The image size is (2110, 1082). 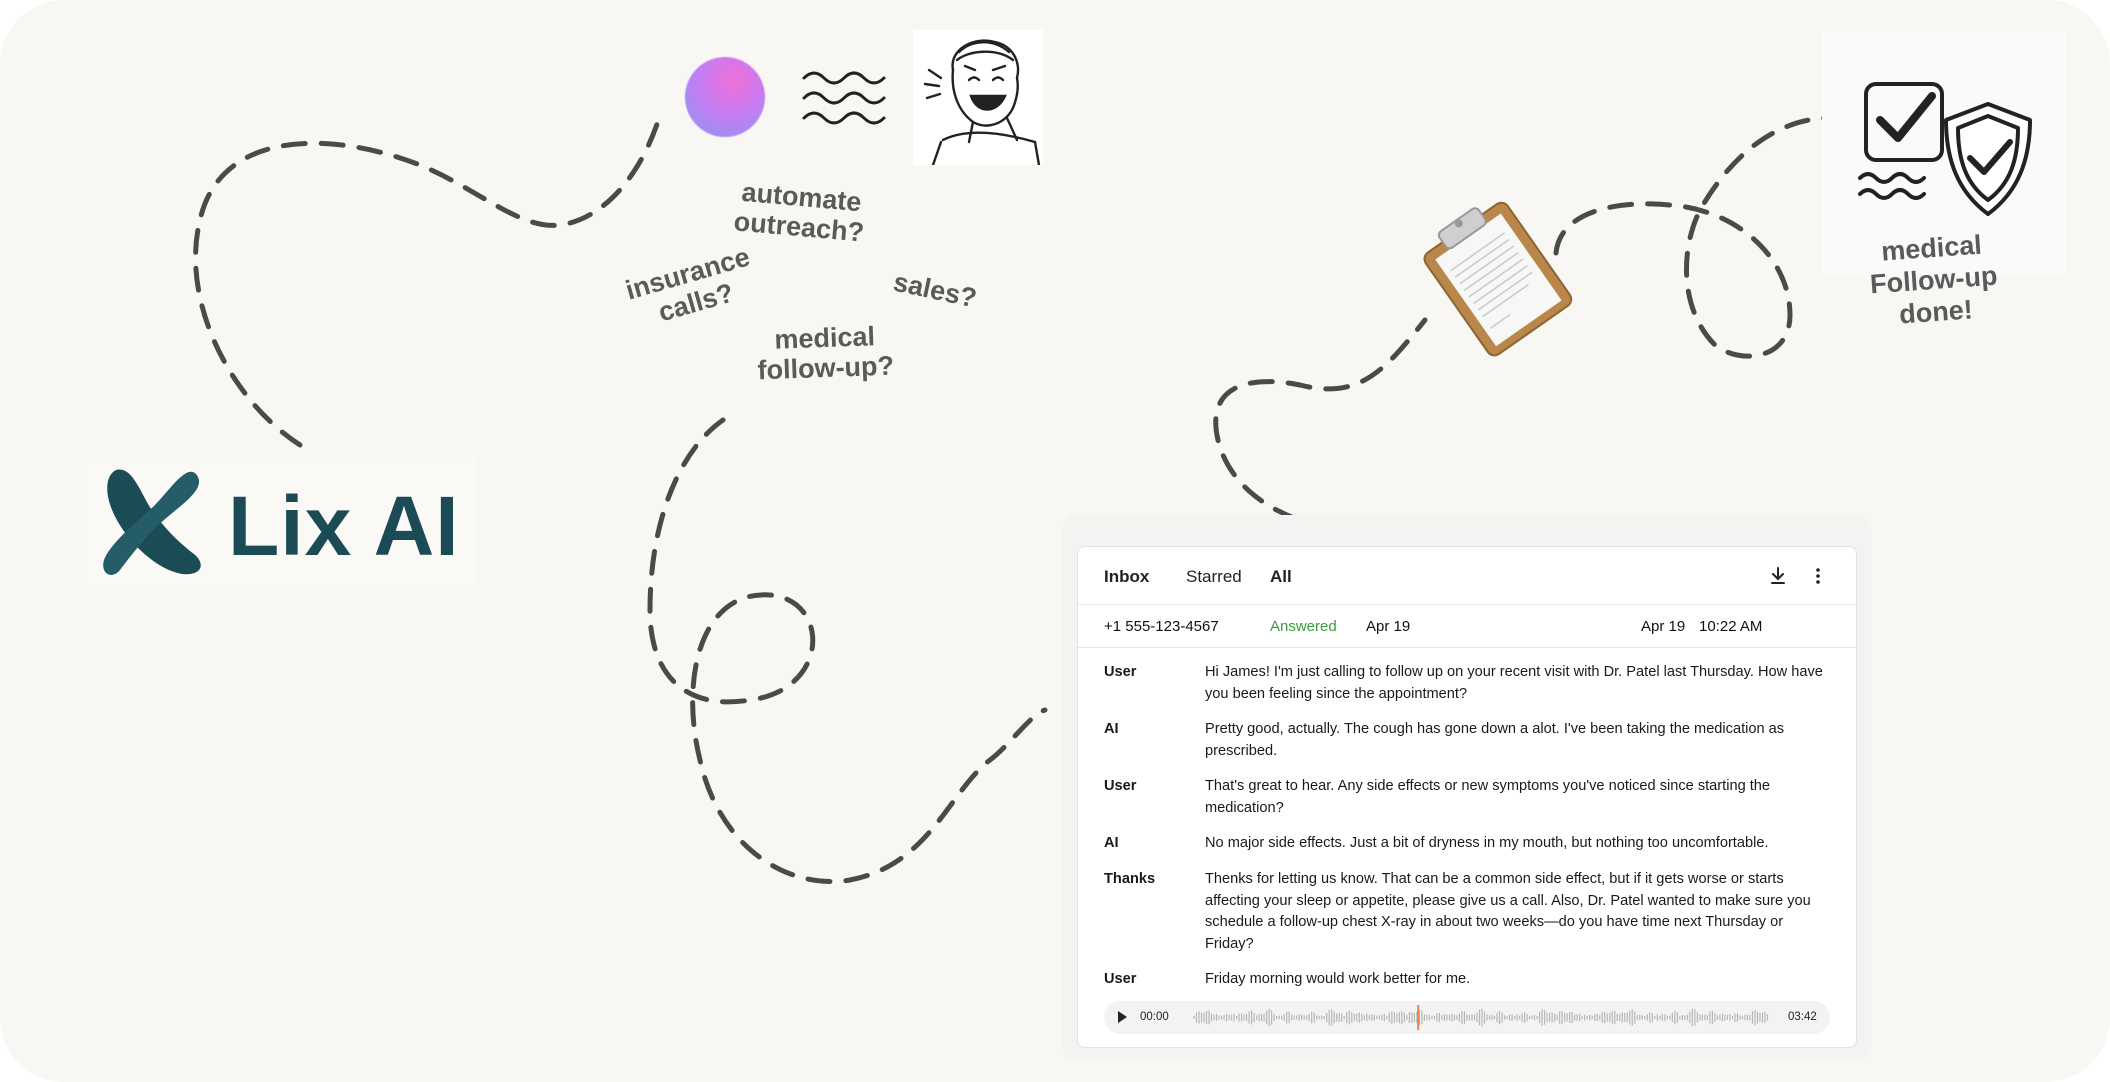 What do you see at coordinates (152, 522) in the screenshot?
I see `x-logo-icon` at bounding box center [152, 522].